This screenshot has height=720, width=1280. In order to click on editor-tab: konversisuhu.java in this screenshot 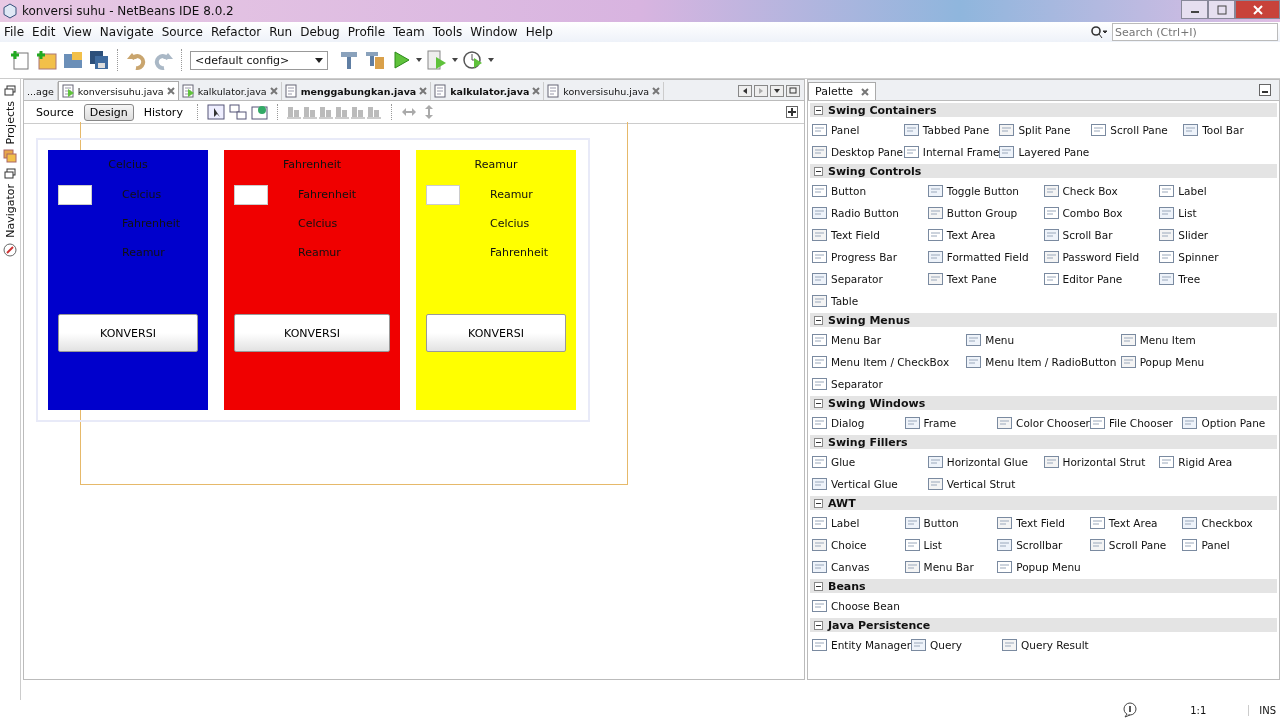, I will do `click(118, 90)`.